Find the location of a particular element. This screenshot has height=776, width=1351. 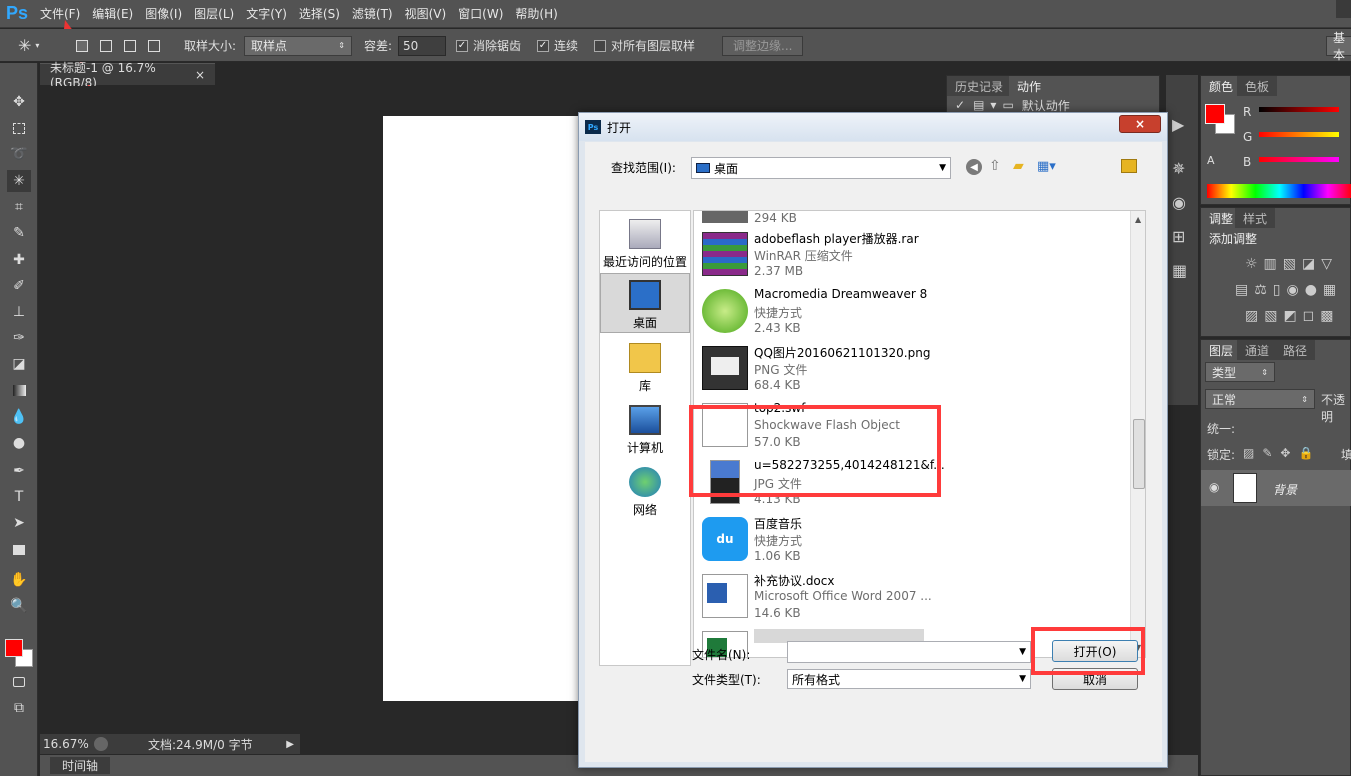

layer-row: ◉ 背景 is located at coordinates (1276, 488).